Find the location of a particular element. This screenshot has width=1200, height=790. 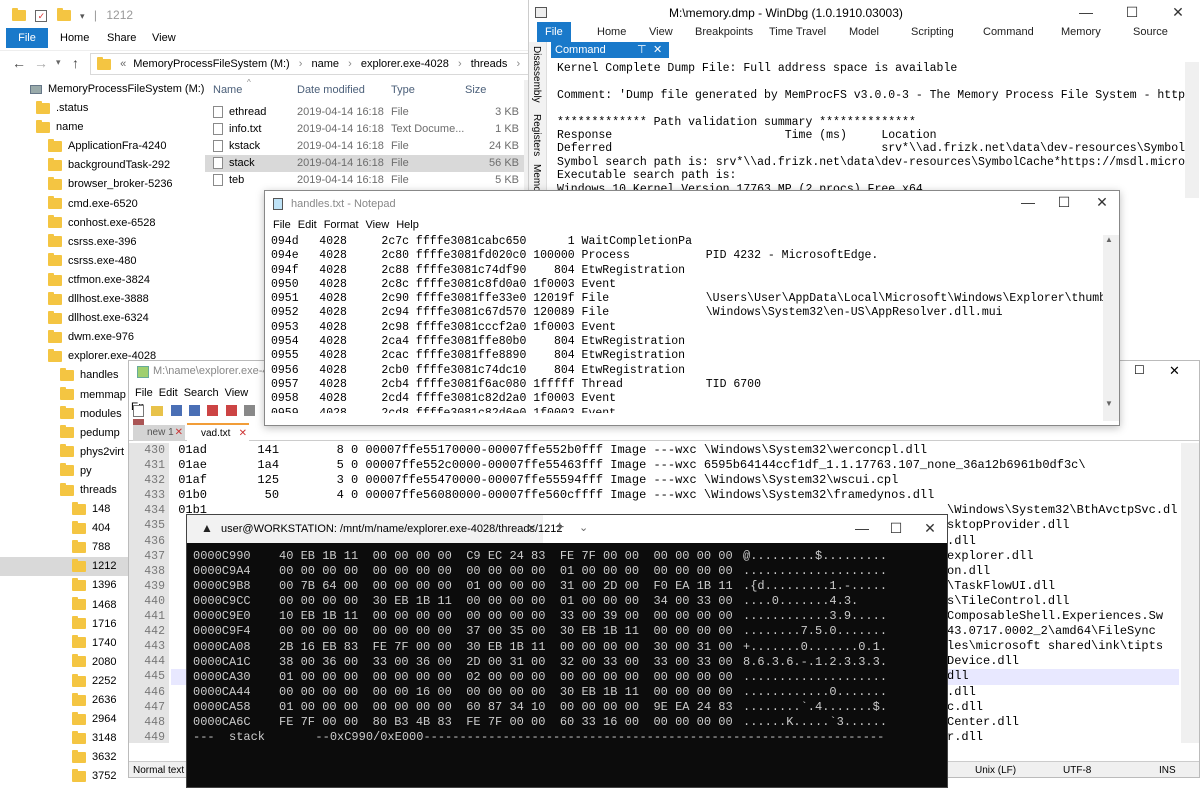

file-row: teb 2019-04-14 16:18 File 5 KB is located at coordinates (365, 180).